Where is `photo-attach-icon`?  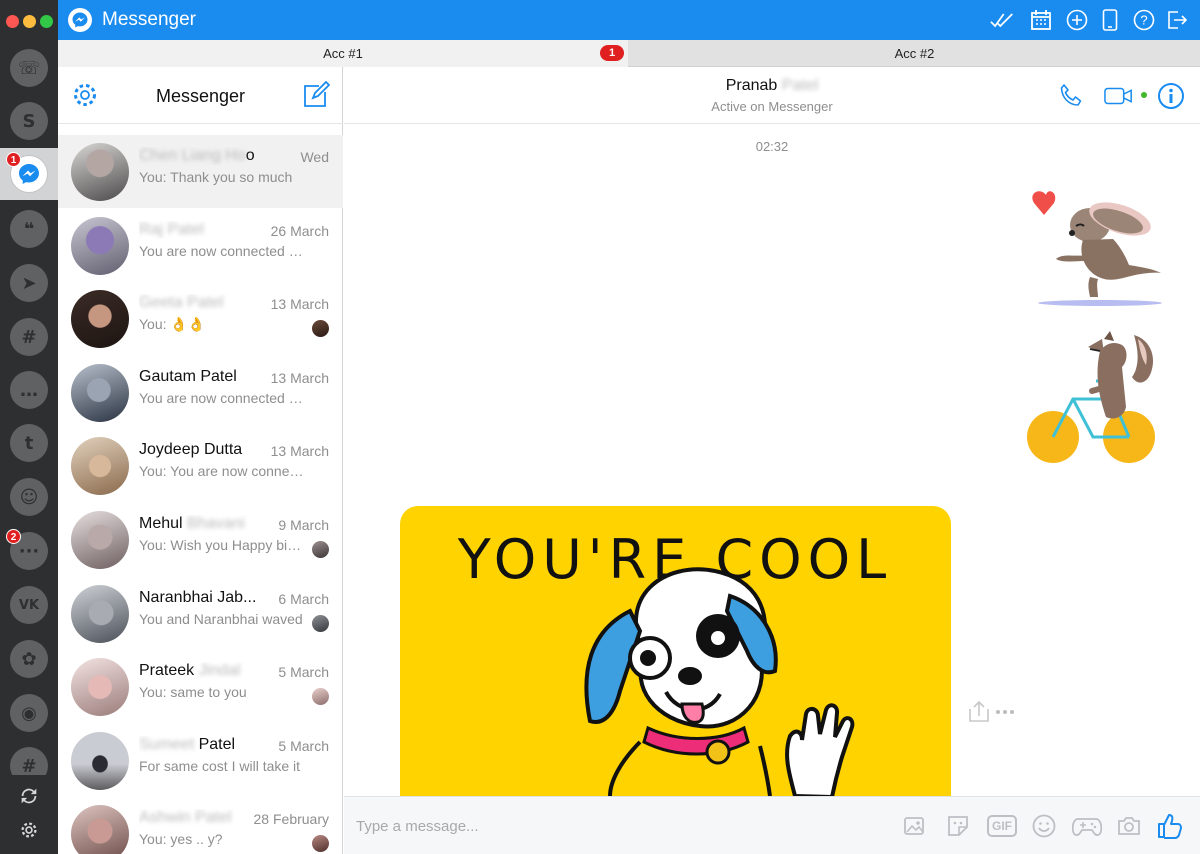
photo-attach-icon is located at coordinates (915, 826).